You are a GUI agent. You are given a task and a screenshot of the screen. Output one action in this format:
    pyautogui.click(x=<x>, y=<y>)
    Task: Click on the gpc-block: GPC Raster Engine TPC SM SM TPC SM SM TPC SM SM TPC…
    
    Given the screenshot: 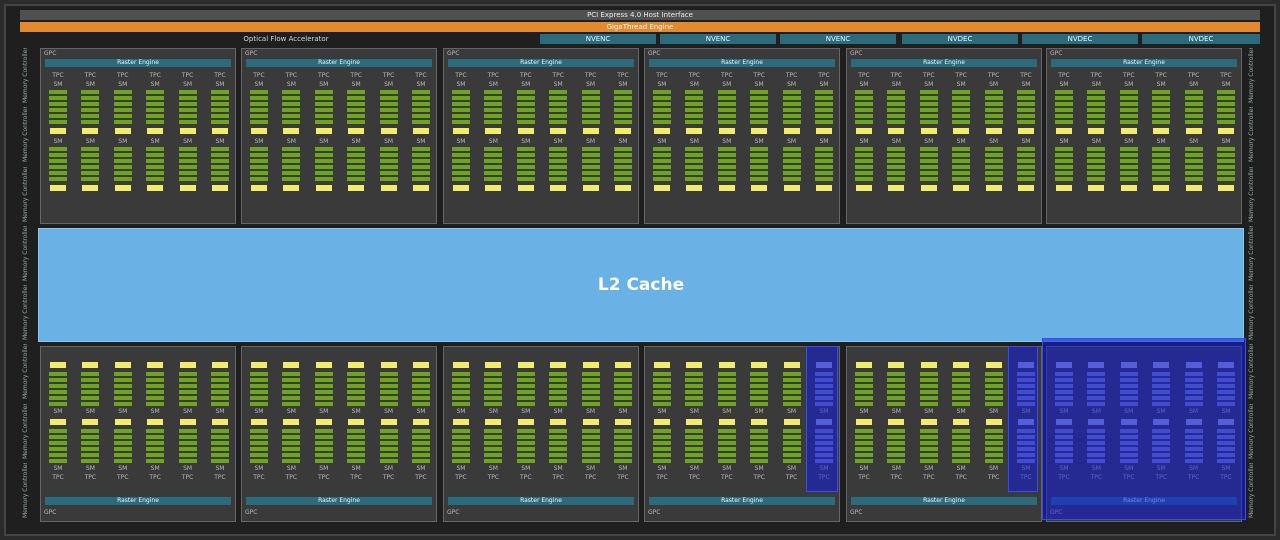 What is the action you would take?
    pyautogui.click(x=1144, y=136)
    